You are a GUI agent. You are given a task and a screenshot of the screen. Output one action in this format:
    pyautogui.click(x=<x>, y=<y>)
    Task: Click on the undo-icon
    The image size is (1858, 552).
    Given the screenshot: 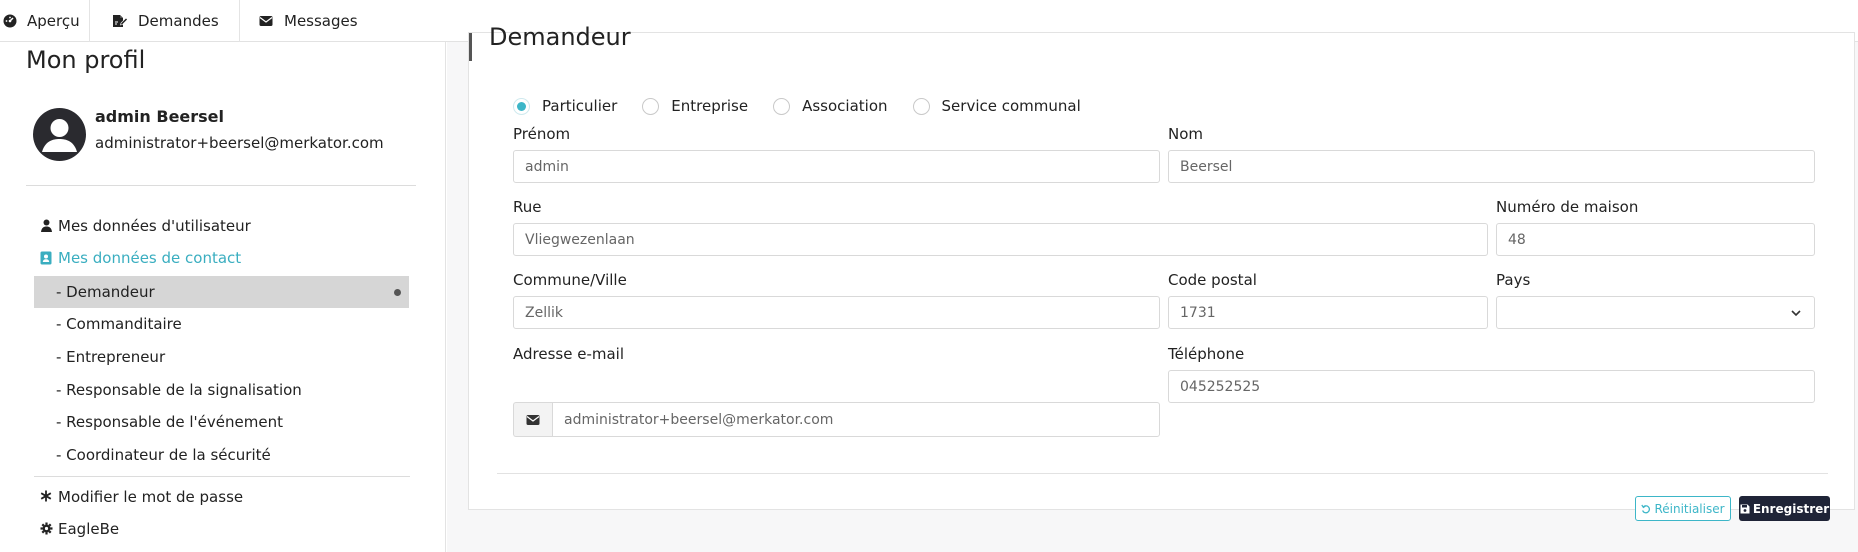 What is the action you would take?
    pyautogui.click(x=1646, y=509)
    